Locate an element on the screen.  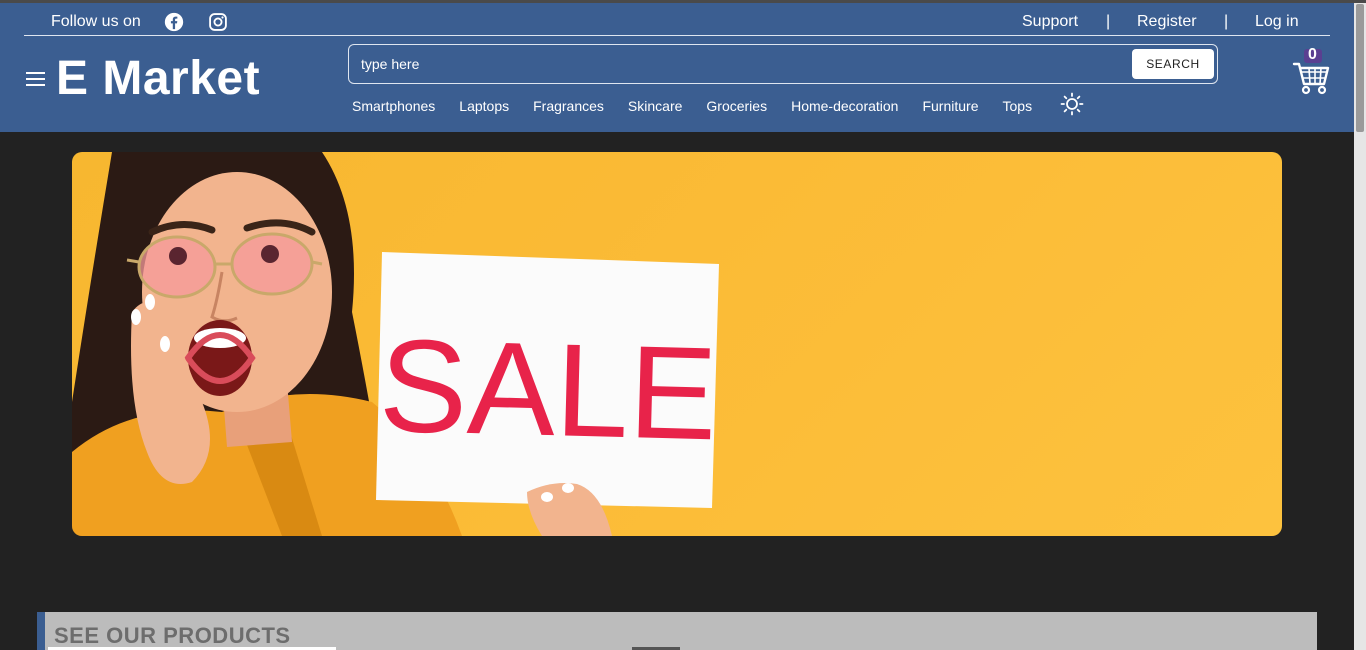
category-furniture: Furniture is located at coordinates (950, 106).